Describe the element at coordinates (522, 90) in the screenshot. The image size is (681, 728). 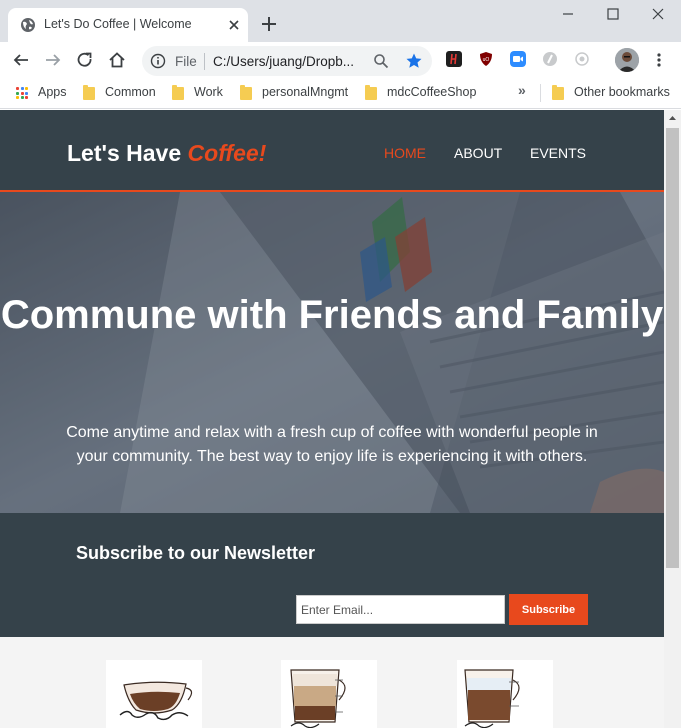
I see `bookmarks-overflow-chevron: »` at that location.